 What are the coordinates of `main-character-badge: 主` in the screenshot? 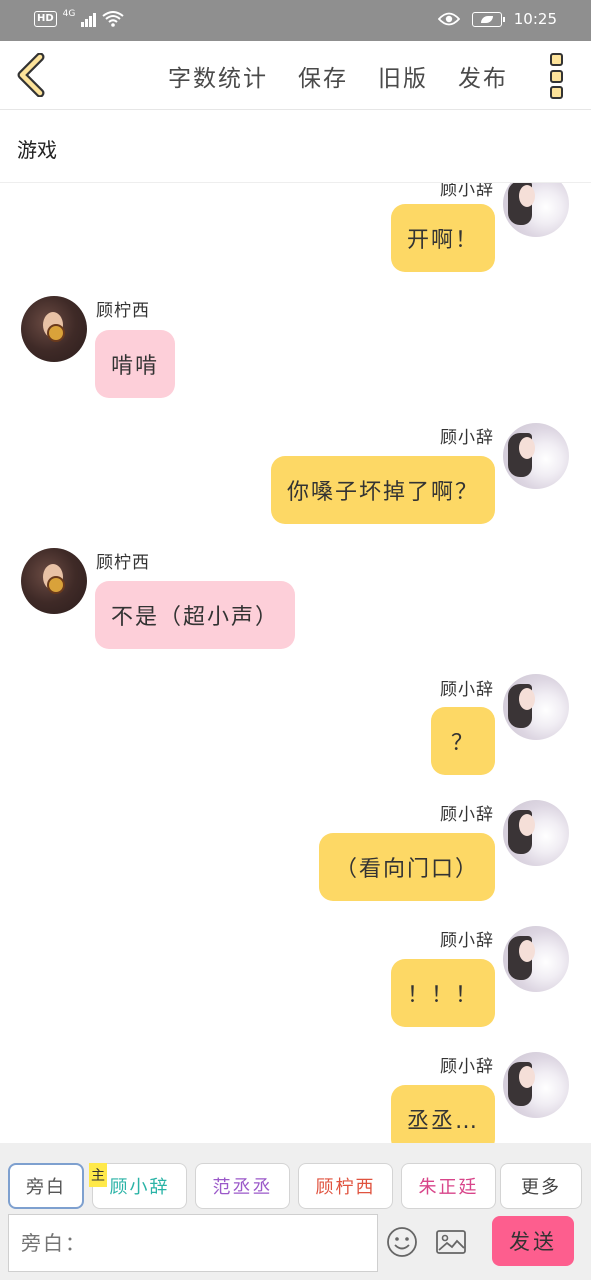 It's located at (98, 1175).